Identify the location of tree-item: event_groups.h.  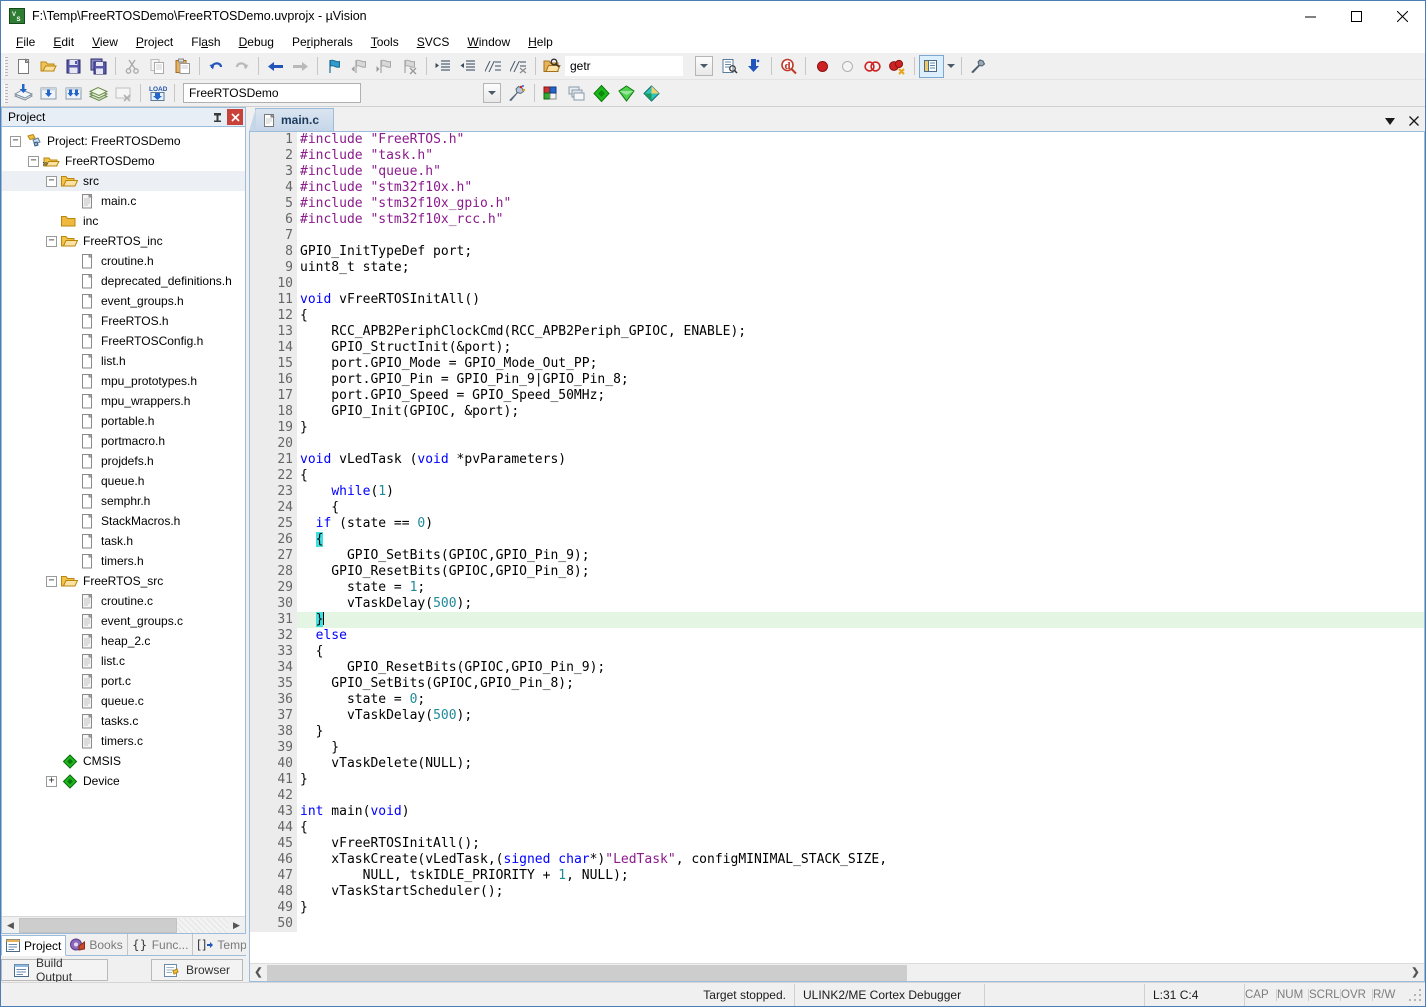
(123, 301).